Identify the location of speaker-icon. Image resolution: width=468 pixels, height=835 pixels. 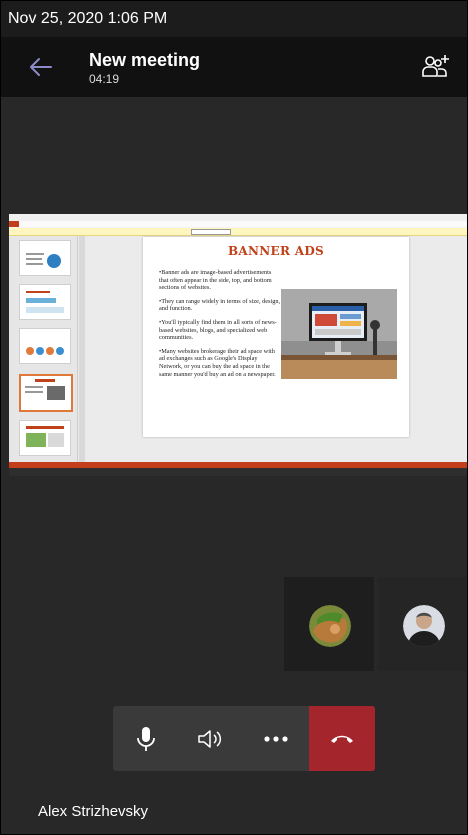
(209, 738).